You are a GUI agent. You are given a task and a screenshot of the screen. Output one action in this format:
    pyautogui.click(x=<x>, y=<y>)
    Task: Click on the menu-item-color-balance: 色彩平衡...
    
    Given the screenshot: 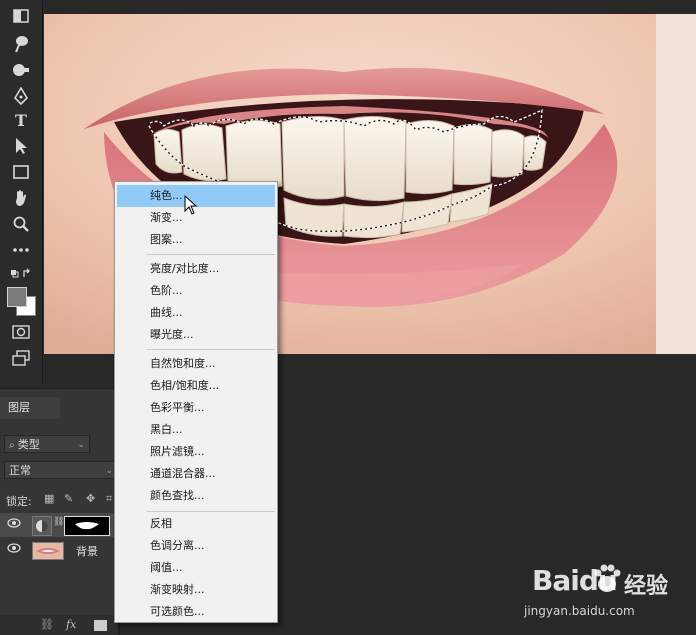 What is the action you would take?
    pyautogui.click(x=196, y=408)
    